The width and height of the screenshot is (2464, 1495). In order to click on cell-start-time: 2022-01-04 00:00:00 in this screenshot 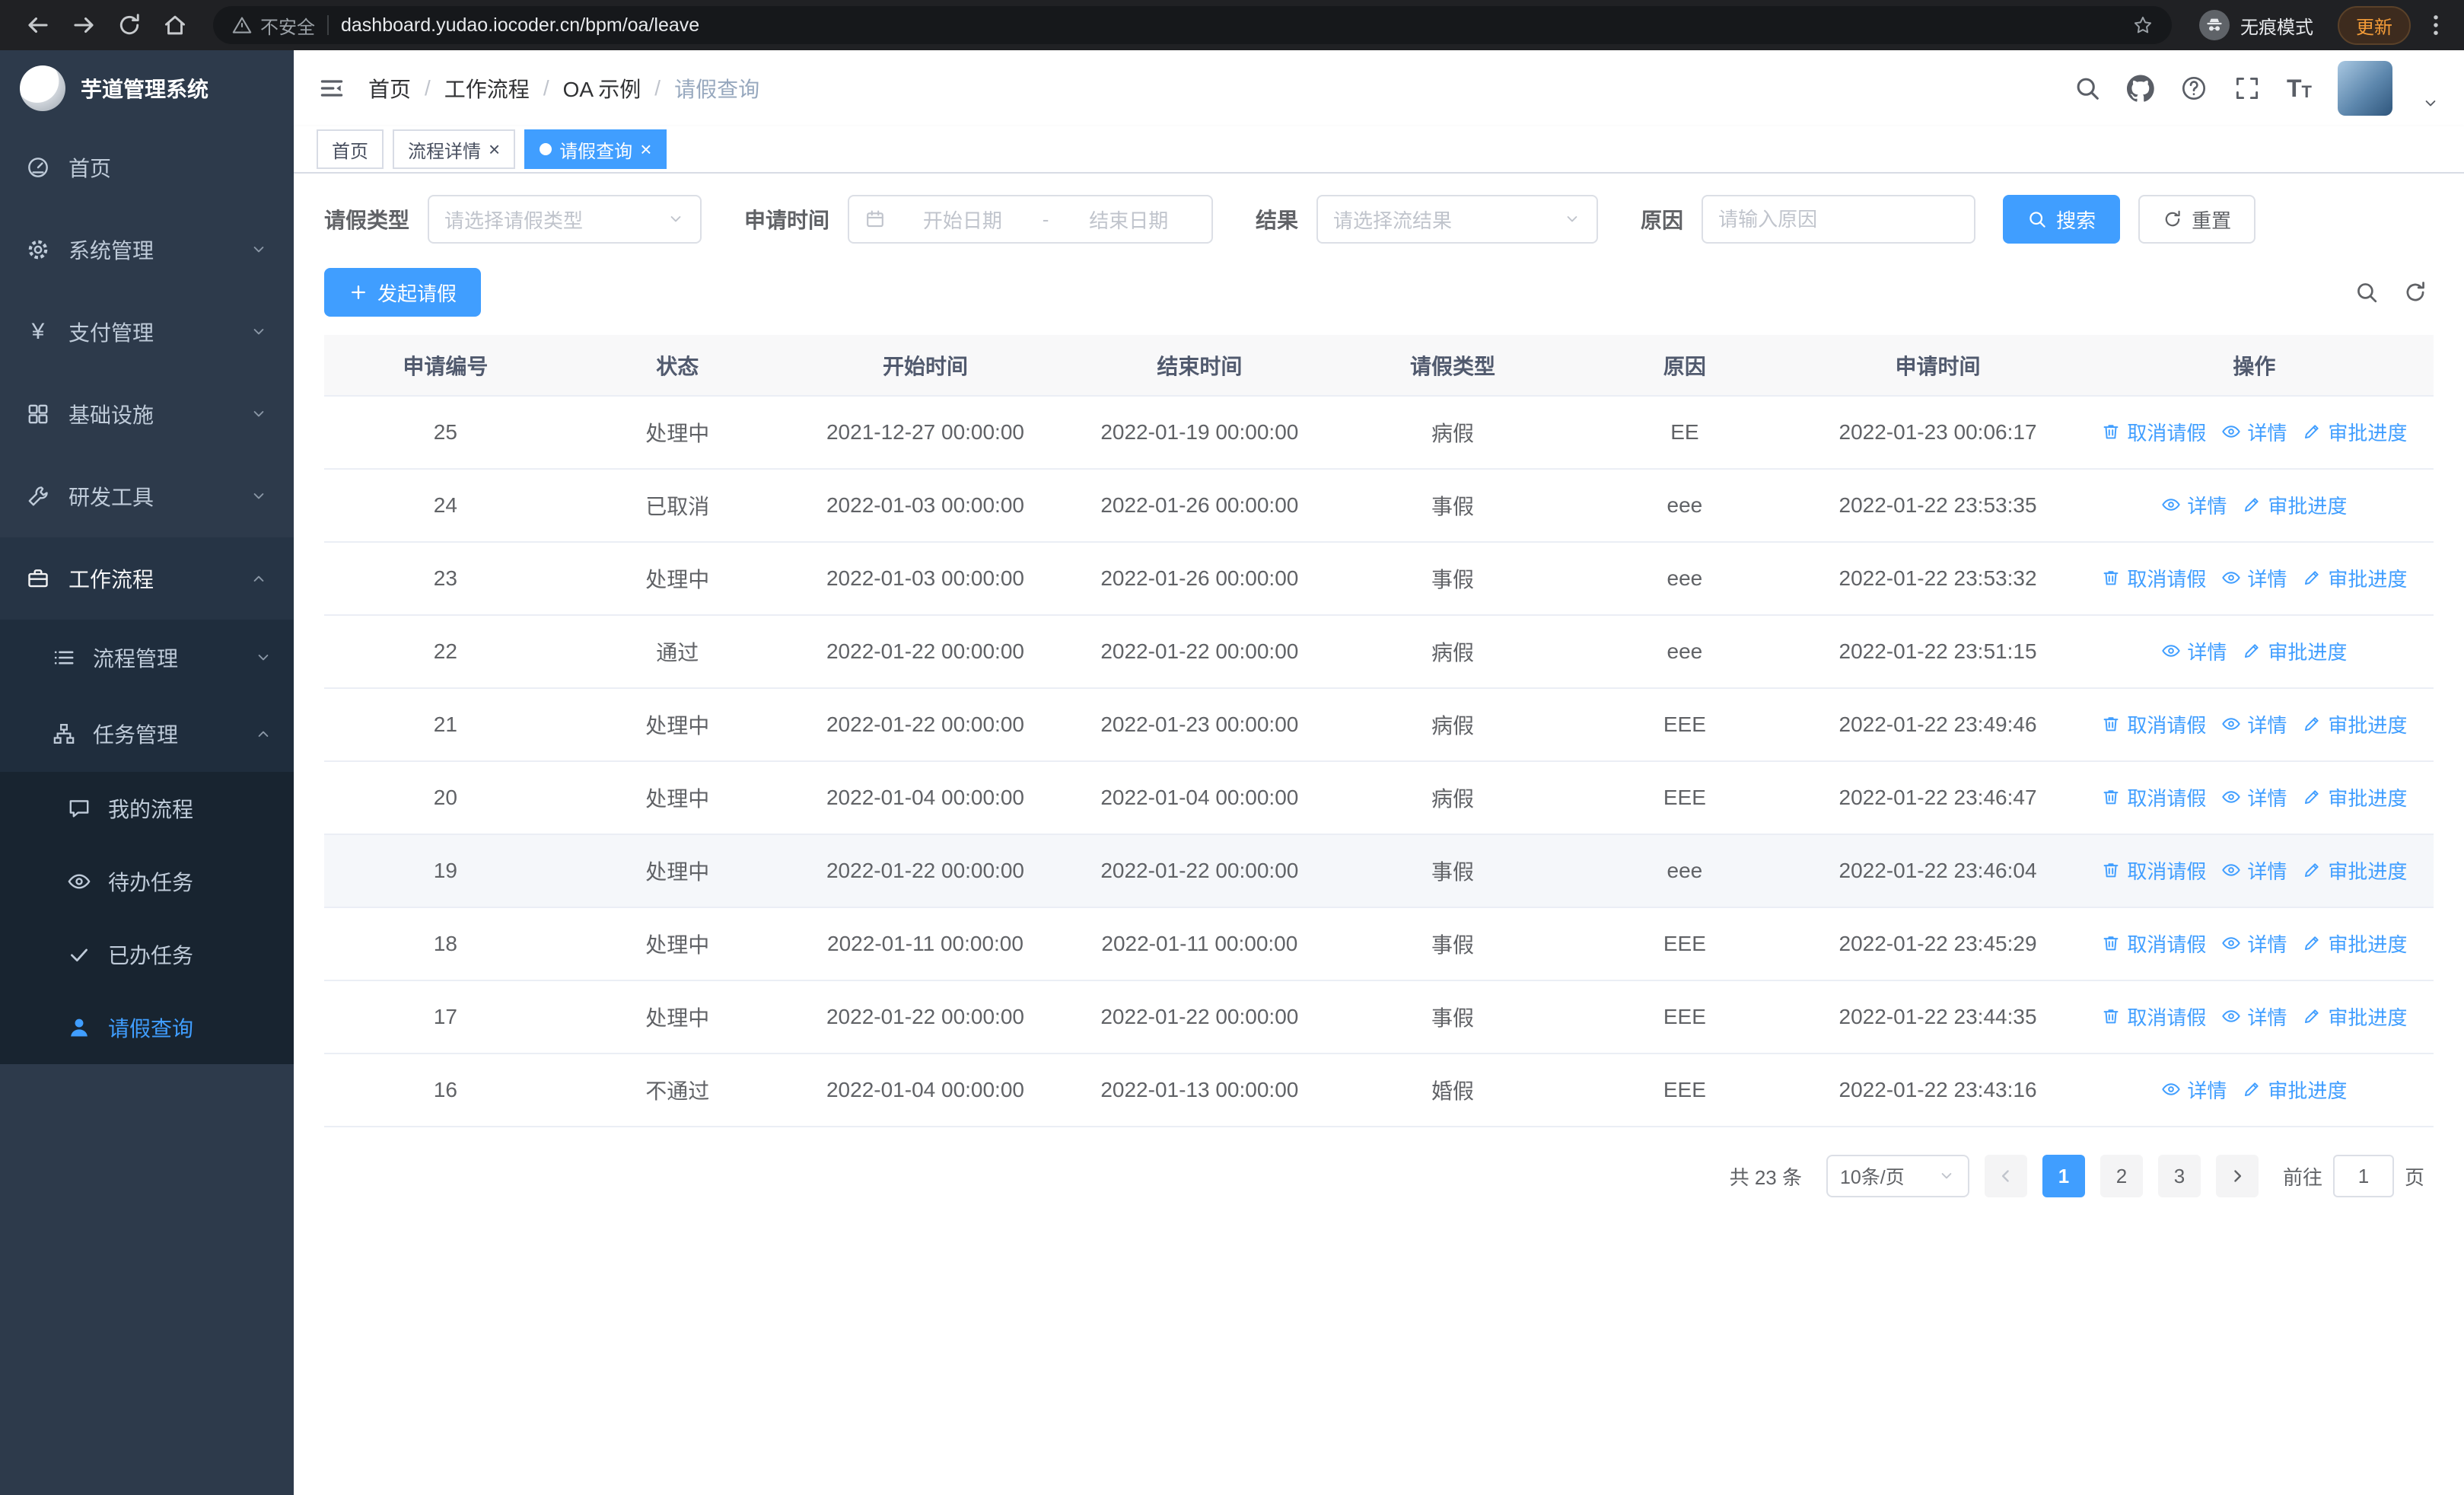, I will do `click(925, 1091)`.